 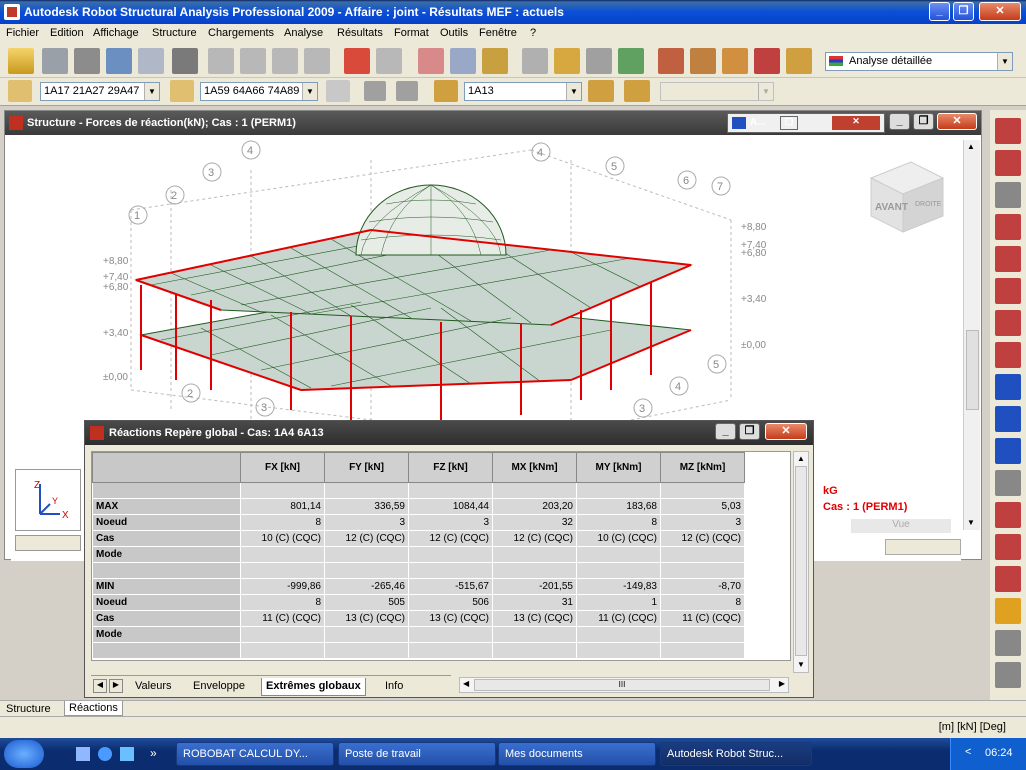 What do you see at coordinates (418, 570) in the screenshot?
I see `table-row` at bounding box center [418, 570].